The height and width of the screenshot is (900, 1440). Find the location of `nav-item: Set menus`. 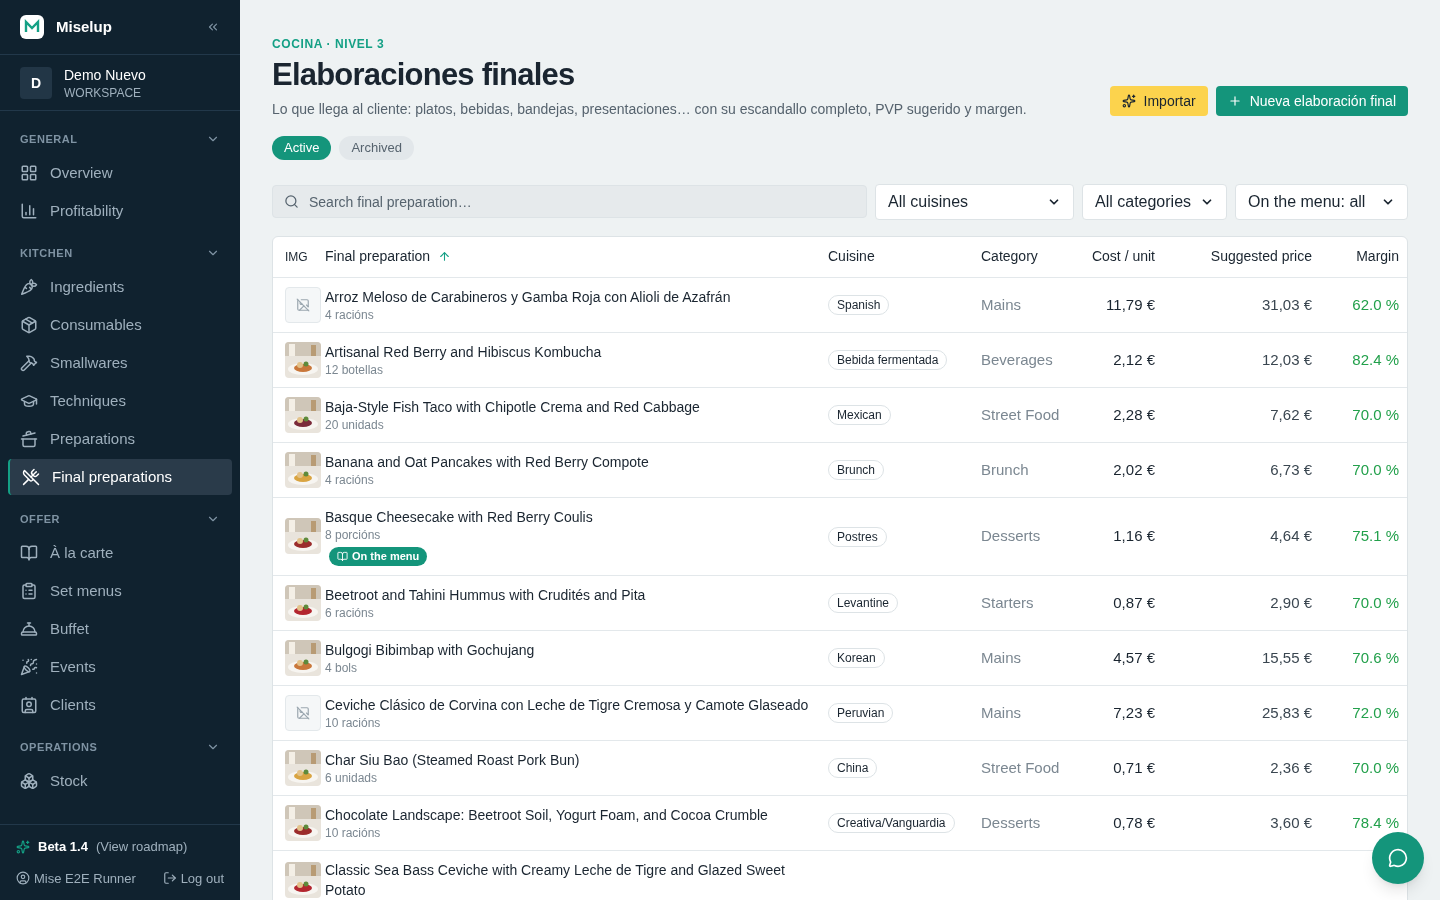

nav-item: Set menus is located at coordinates (120, 591).